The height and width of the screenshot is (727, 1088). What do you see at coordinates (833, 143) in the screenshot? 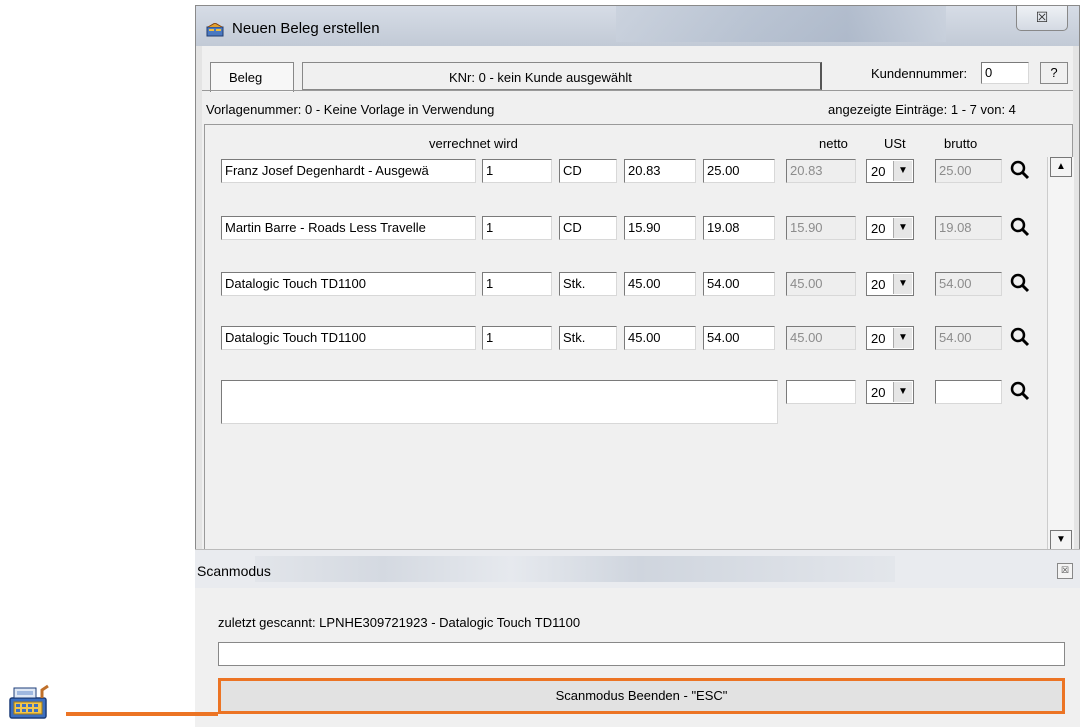
I see `header-netto: netto` at bounding box center [833, 143].